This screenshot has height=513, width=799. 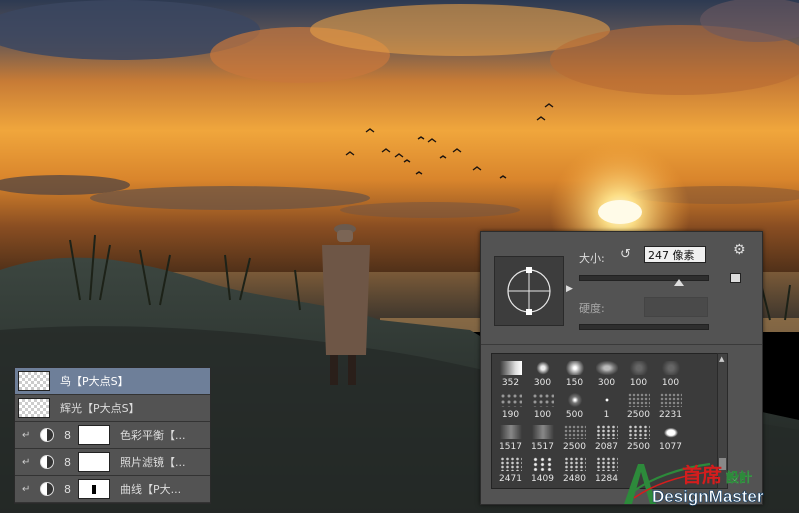 What do you see at coordinates (670, 415) in the screenshot?
I see `brush-size-label: 2231` at bounding box center [670, 415].